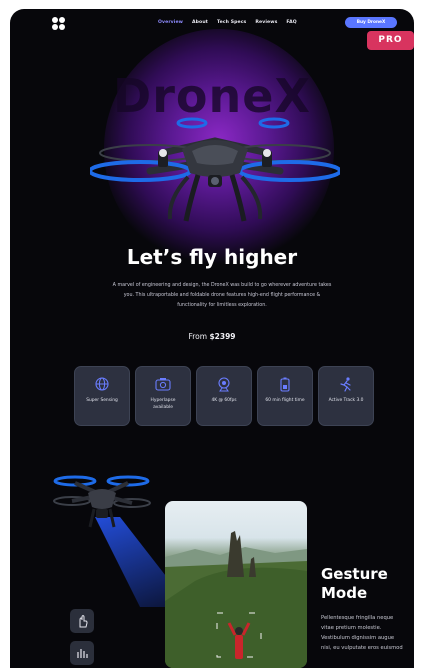  I want to click on feature-label: Active Track 3.0, so click(346, 400).